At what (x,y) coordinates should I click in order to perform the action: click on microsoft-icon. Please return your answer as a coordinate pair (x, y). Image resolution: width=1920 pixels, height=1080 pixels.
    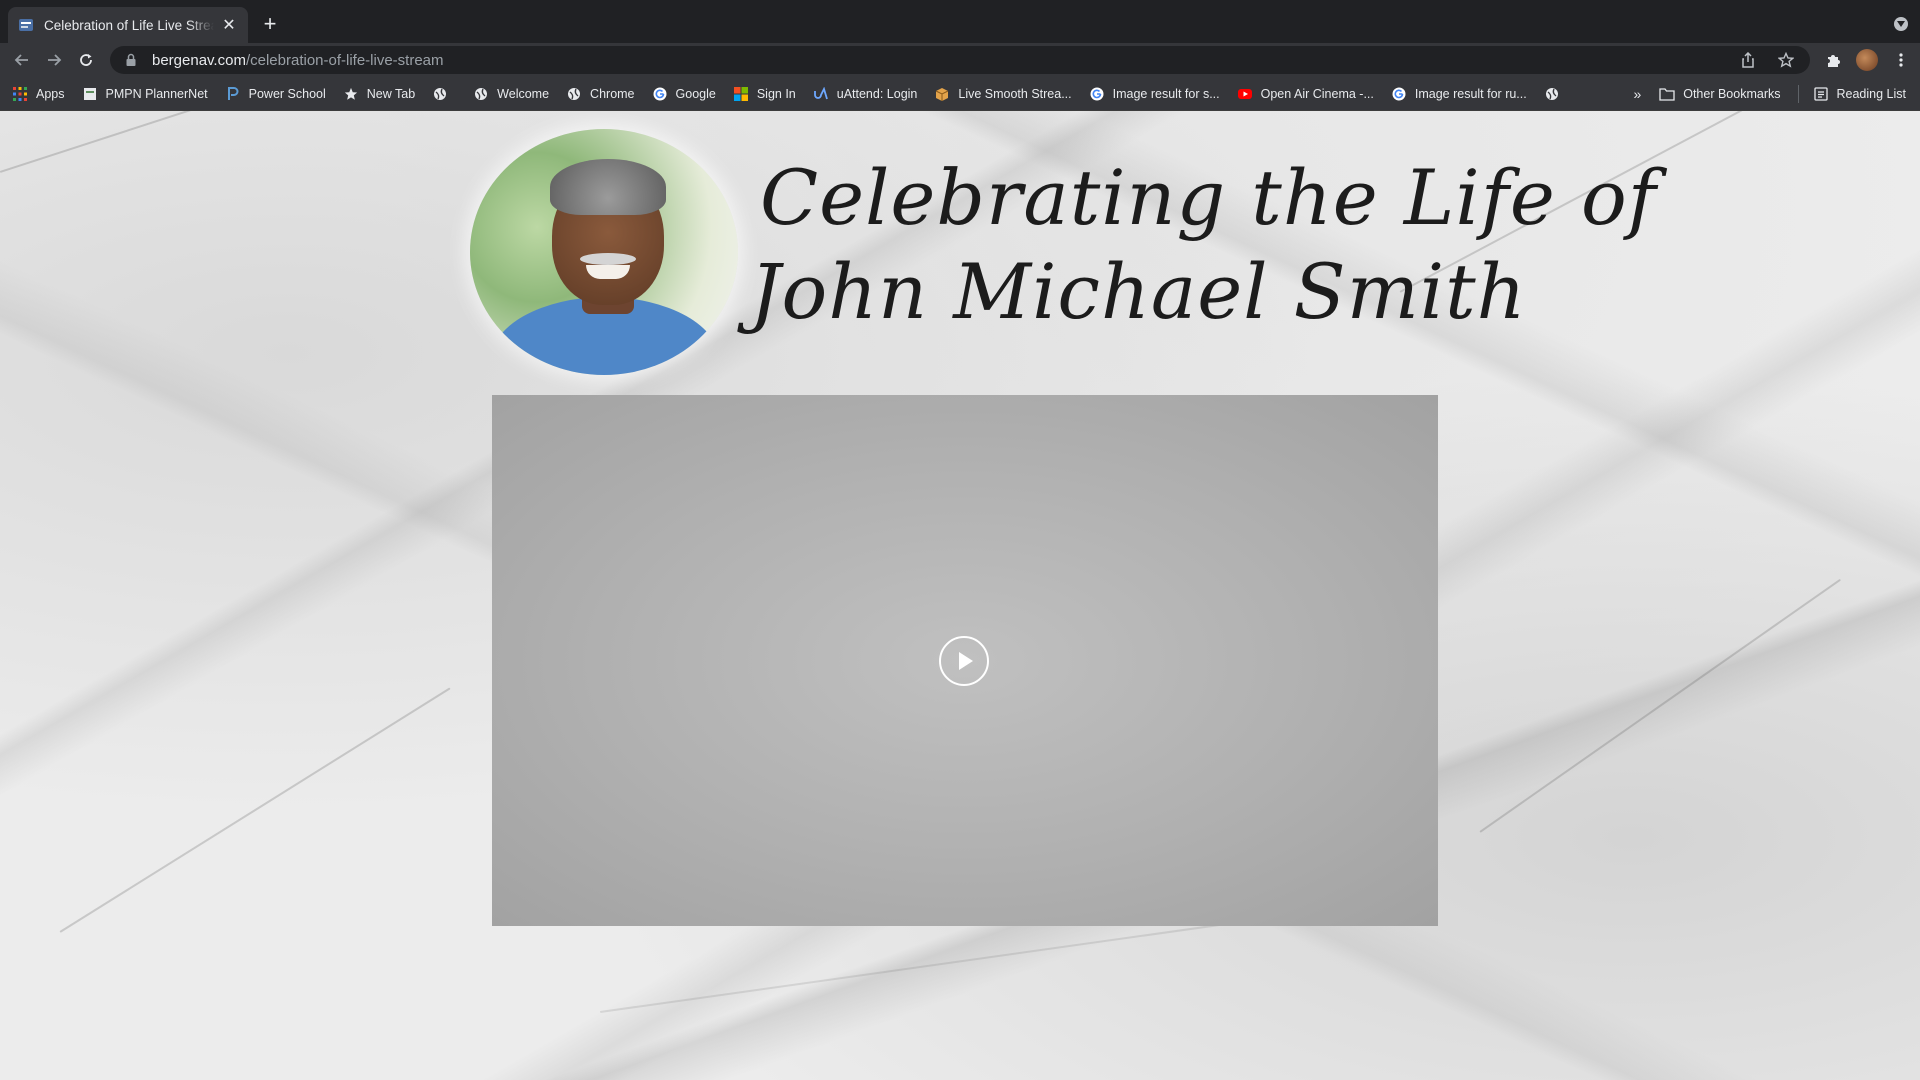
    Looking at the image, I should click on (741, 94).